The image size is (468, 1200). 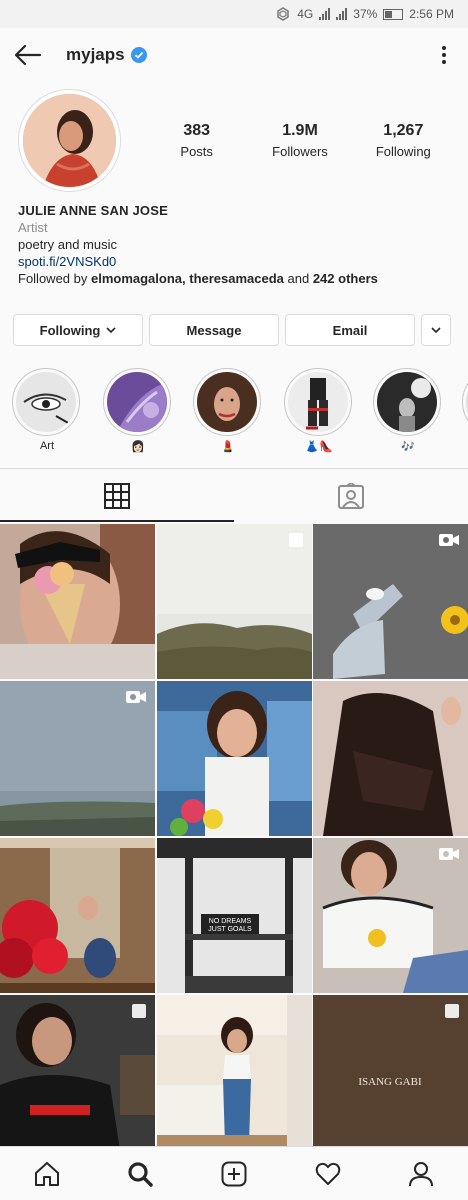 I want to click on followed-by-and: and, so click(x=298, y=278).